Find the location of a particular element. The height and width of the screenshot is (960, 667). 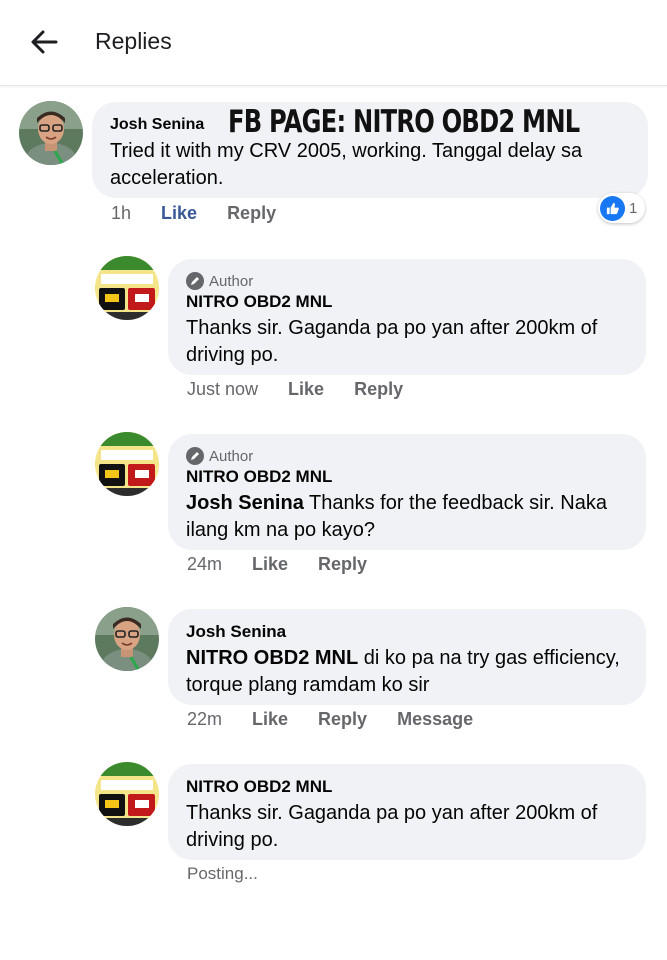

mention-link: NITRO OBD2 MNL is located at coordinates (272, 658).